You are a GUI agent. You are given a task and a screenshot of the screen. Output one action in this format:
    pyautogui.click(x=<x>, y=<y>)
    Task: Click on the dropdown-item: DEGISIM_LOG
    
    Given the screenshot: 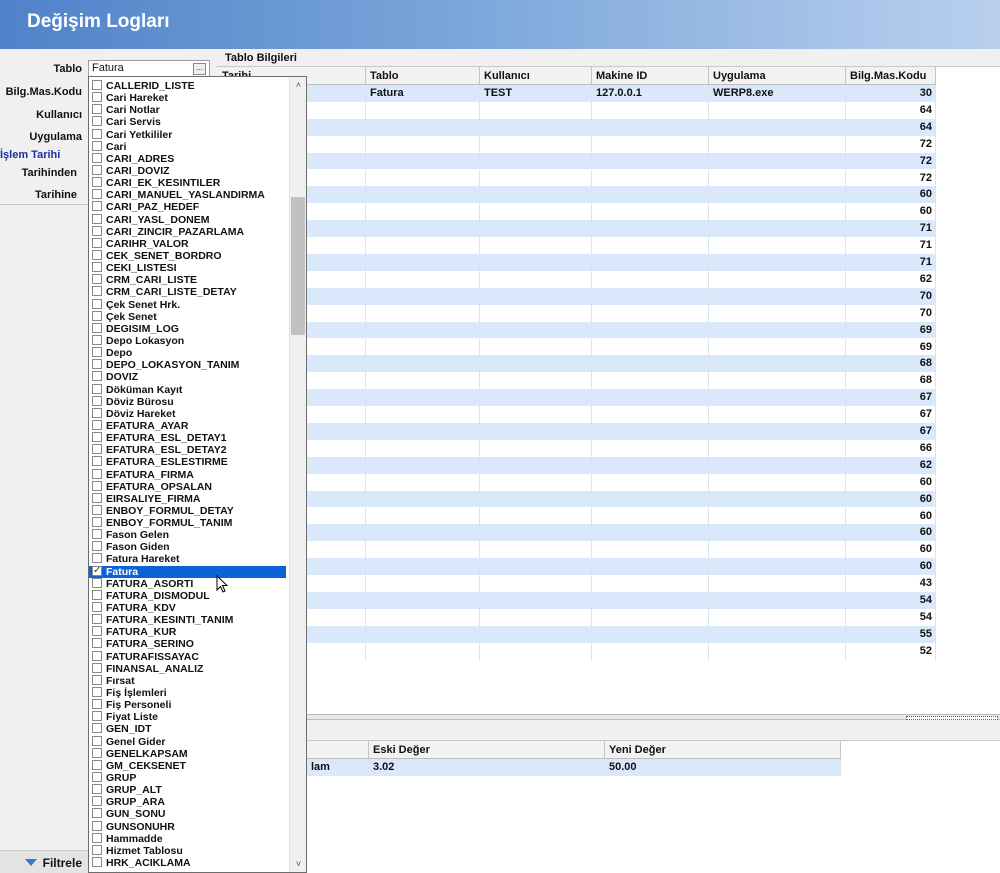 What is the action you would take?
    pyautogui.click(x=189, y=328)
    